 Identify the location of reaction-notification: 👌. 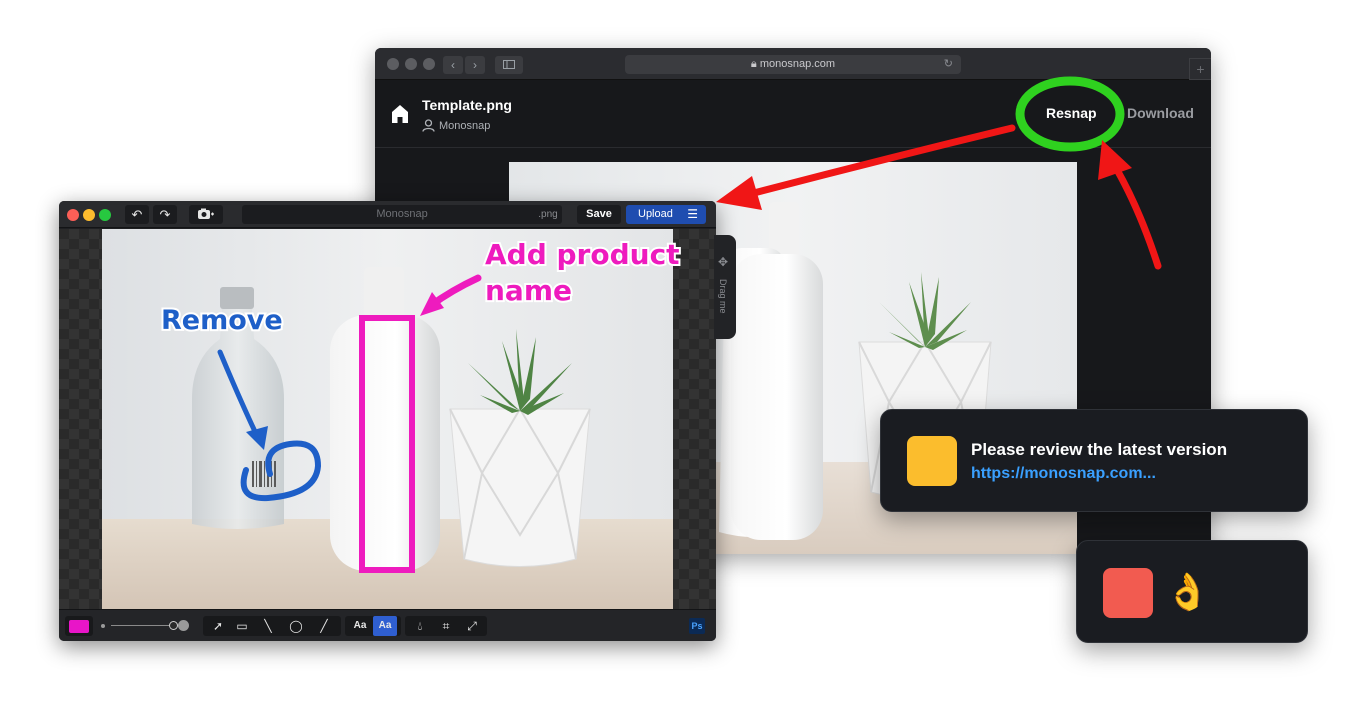
(1192, 591).